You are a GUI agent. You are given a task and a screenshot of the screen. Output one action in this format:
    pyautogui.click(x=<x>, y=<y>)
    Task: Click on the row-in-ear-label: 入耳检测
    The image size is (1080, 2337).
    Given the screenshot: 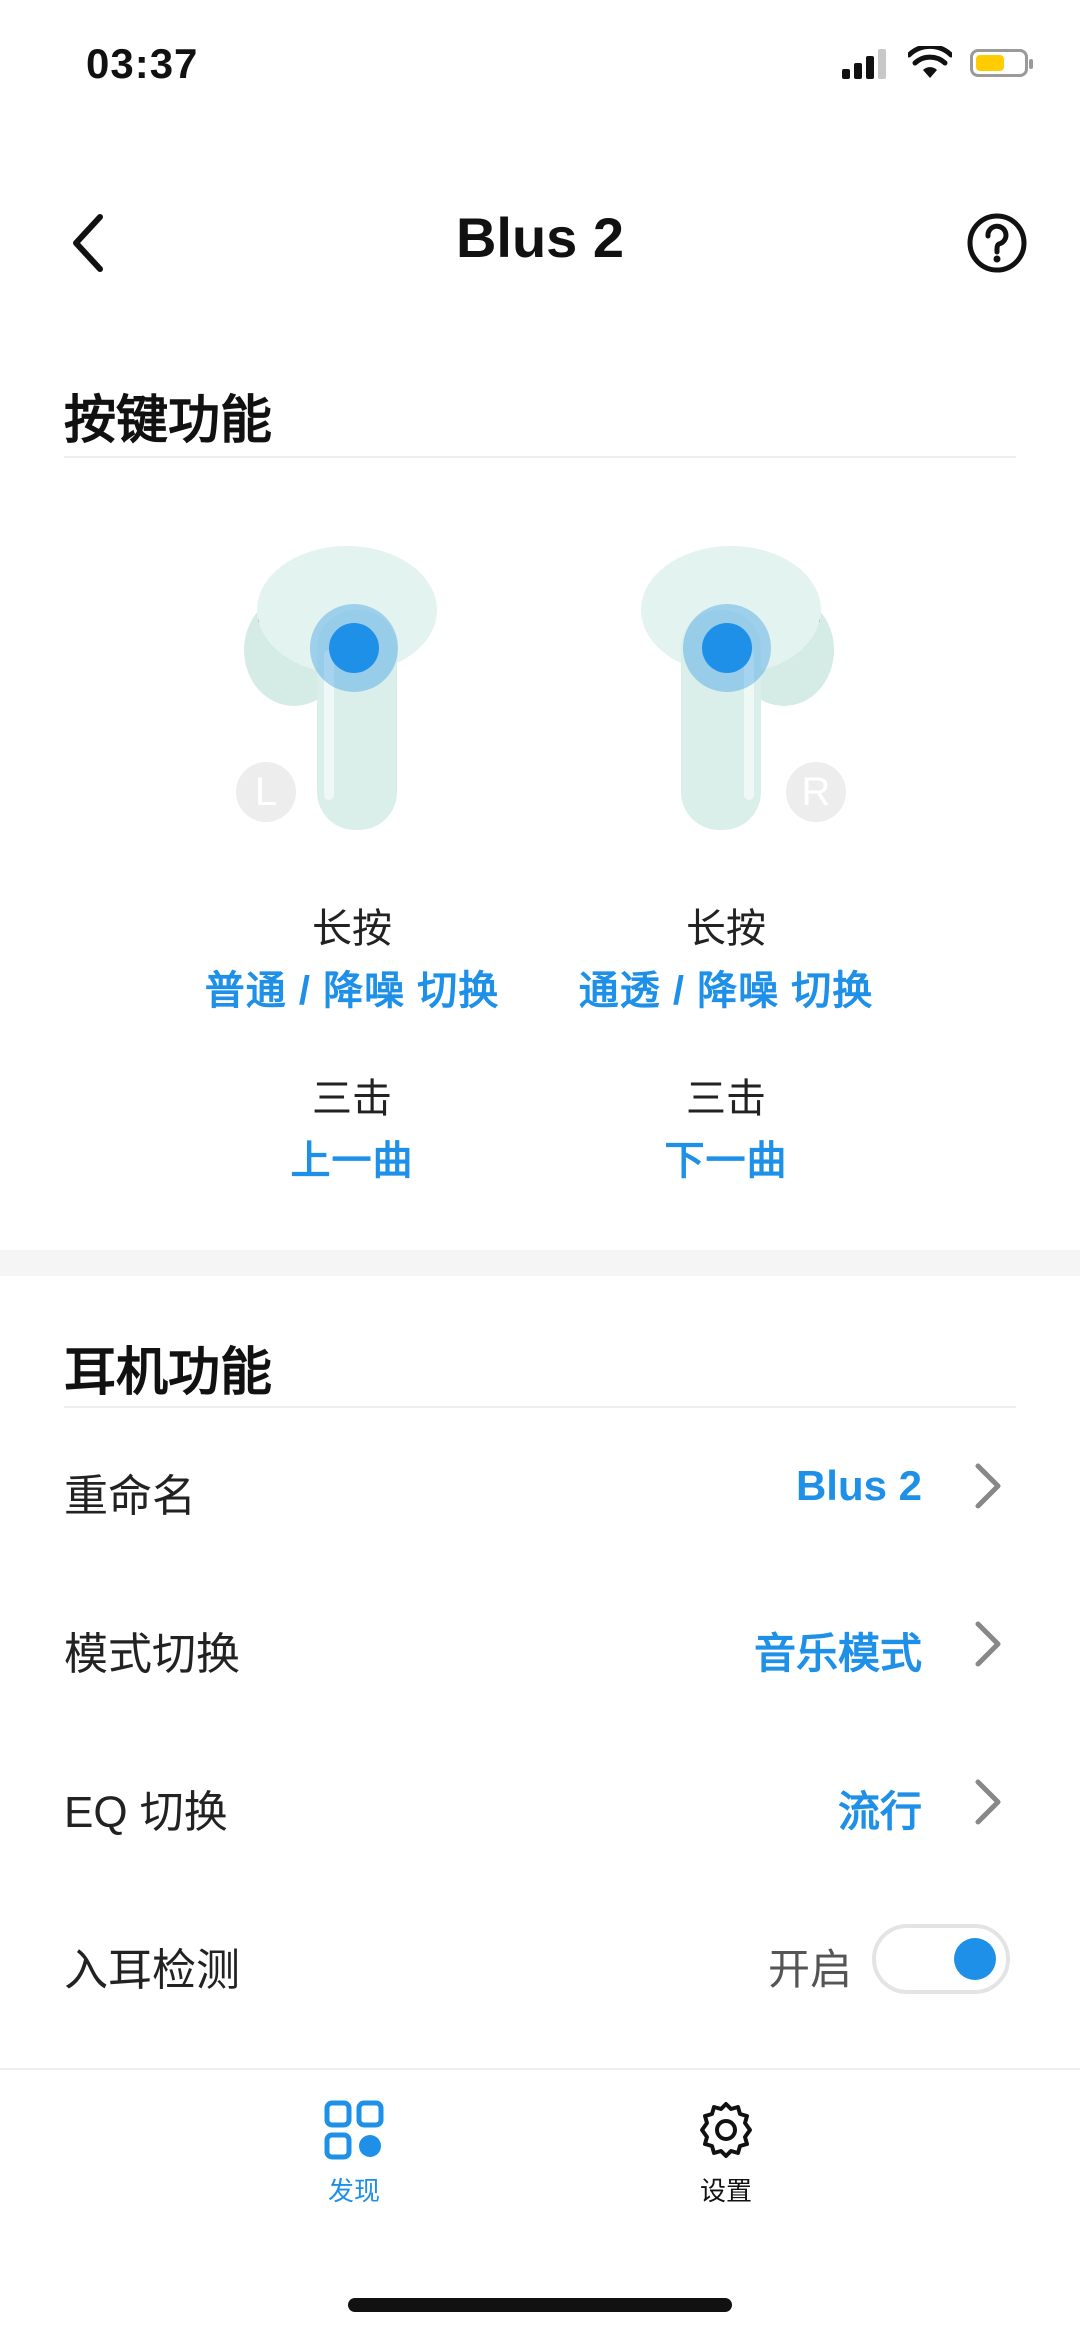 What is the action you would take?
    pyautogui.click(x=152, y=1970)
    